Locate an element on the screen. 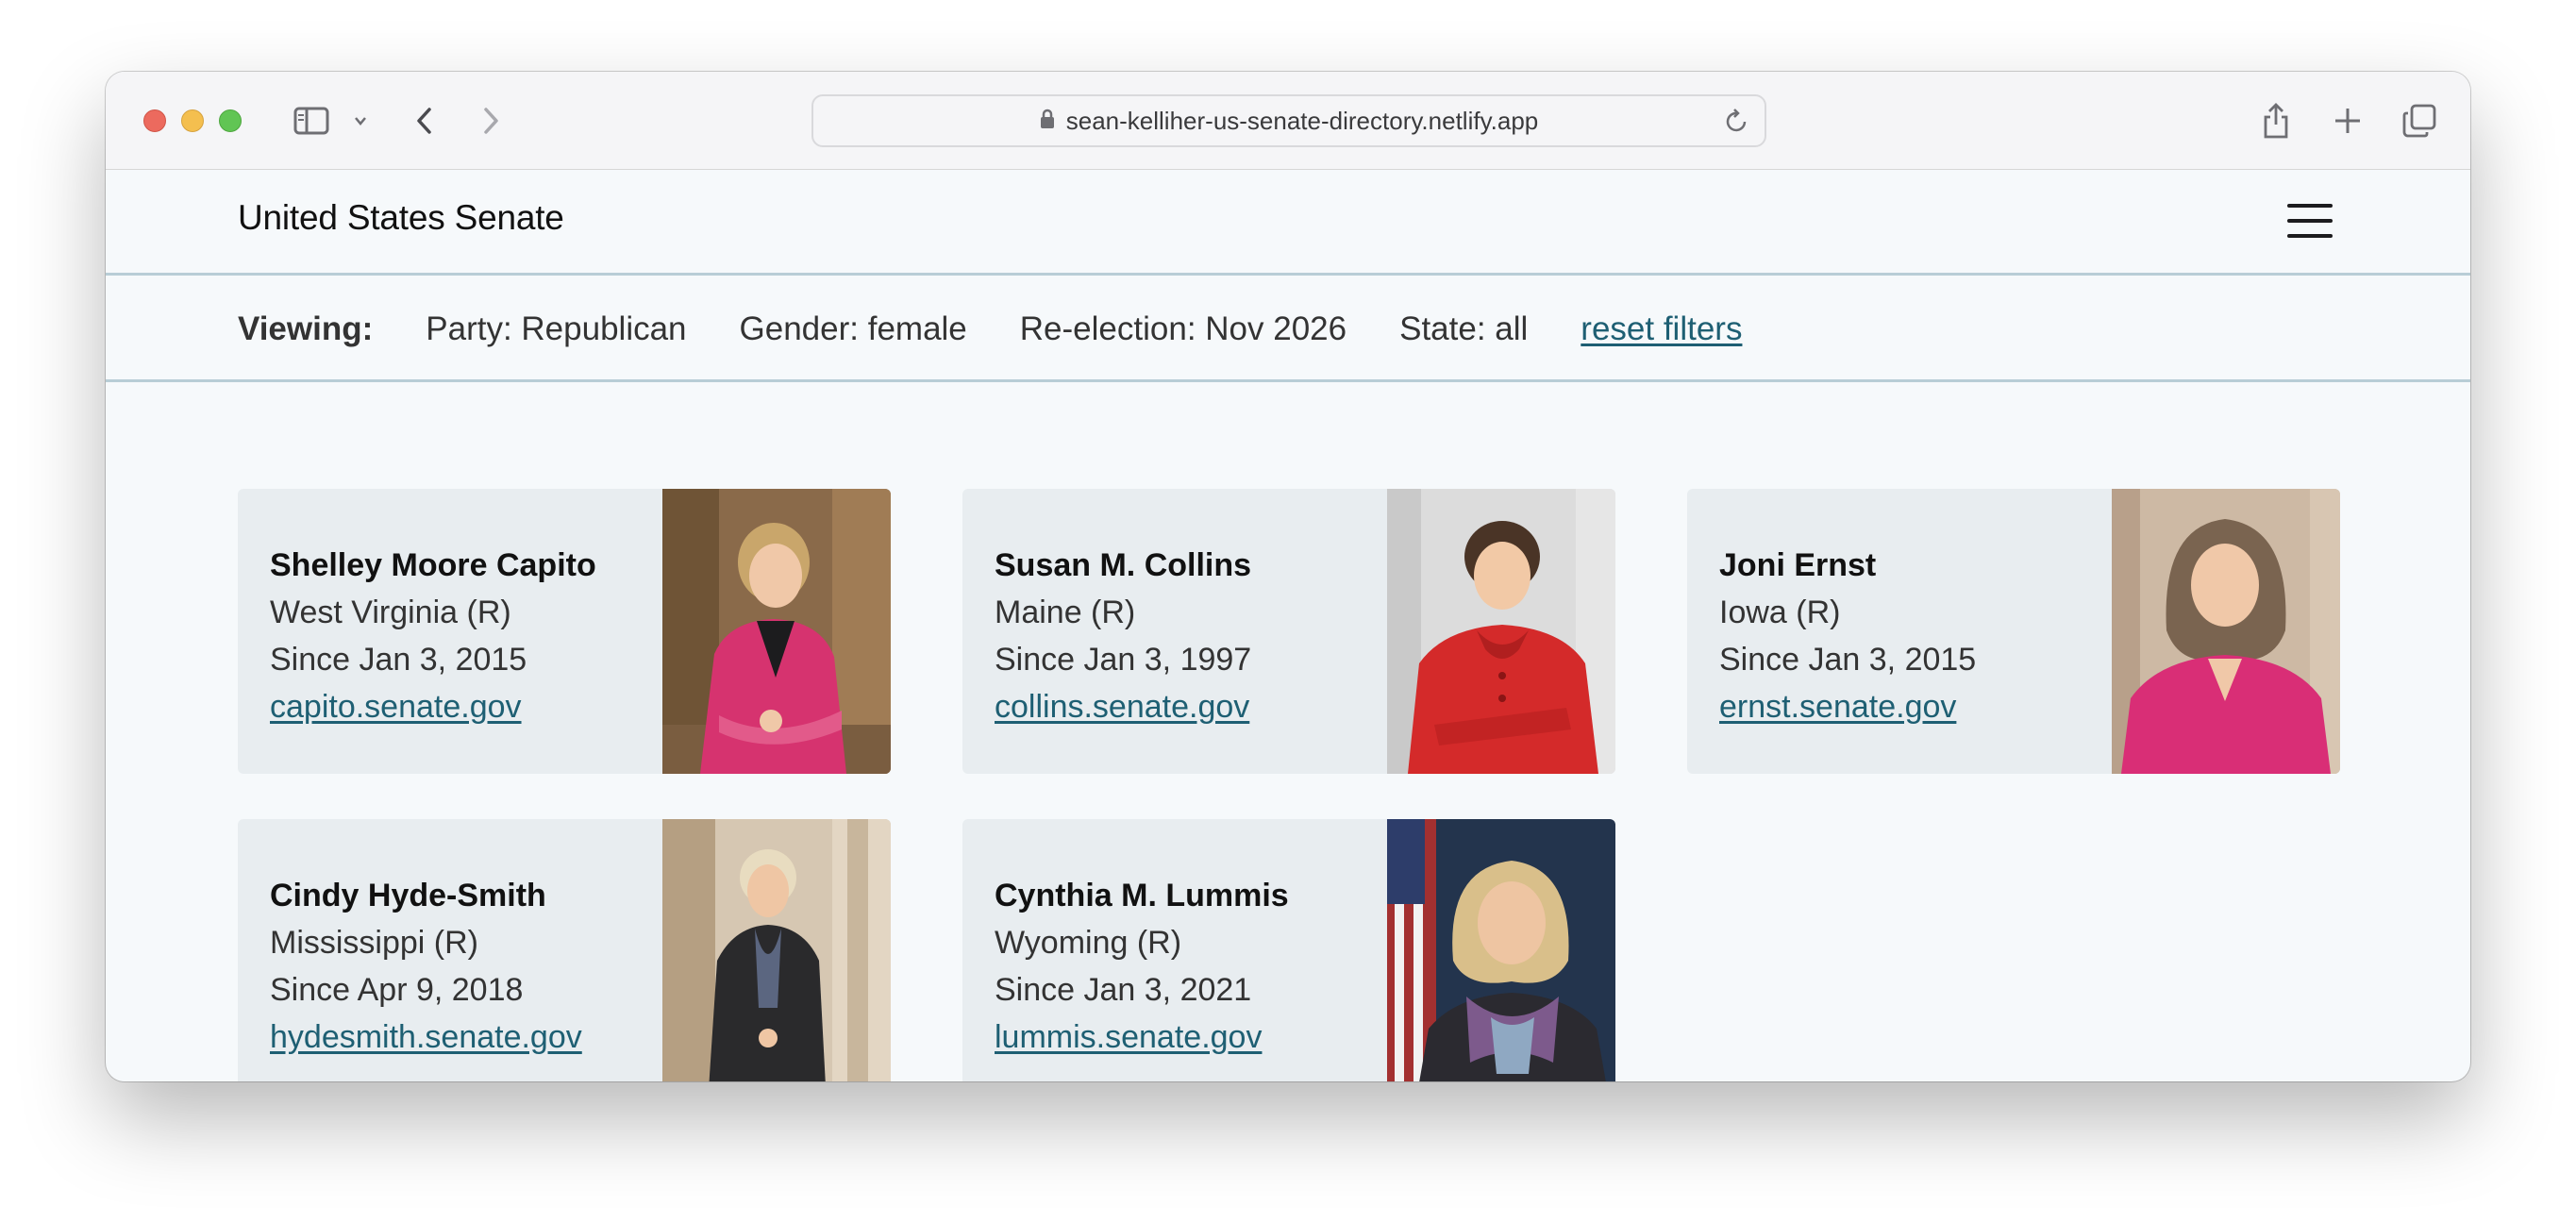  senator-name: Joni Ernst is located at coordinates (1798, 565).